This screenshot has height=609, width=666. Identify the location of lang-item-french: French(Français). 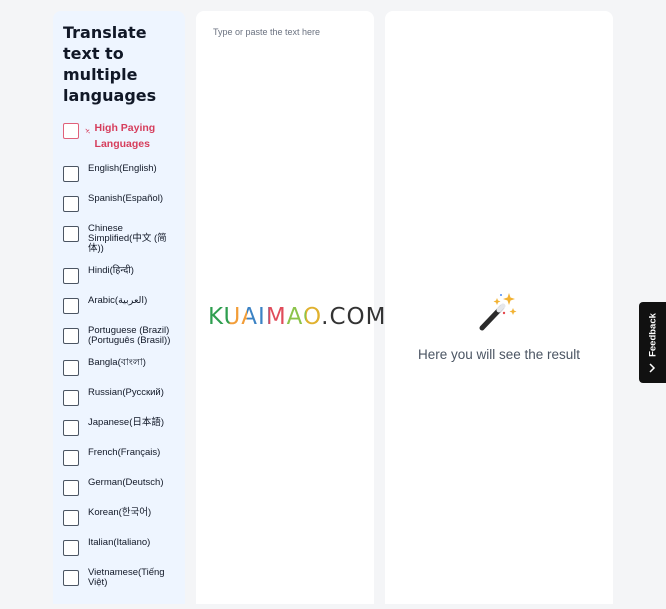
(120, 457).